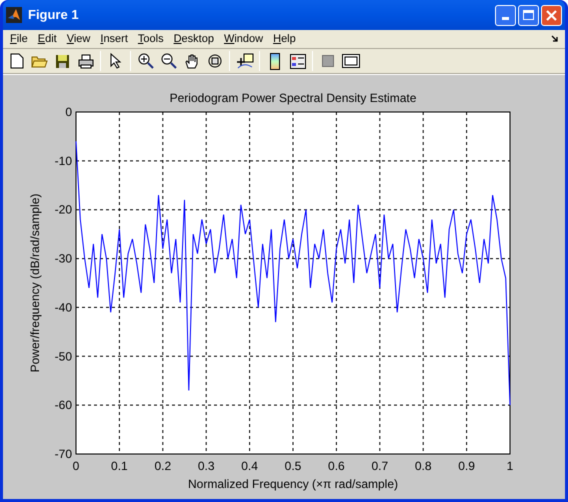 The image size is (568, 502). Describe the element at coordinates (336, 466) in the screenshot. I see `x-tick-label: 0.6` at that location.